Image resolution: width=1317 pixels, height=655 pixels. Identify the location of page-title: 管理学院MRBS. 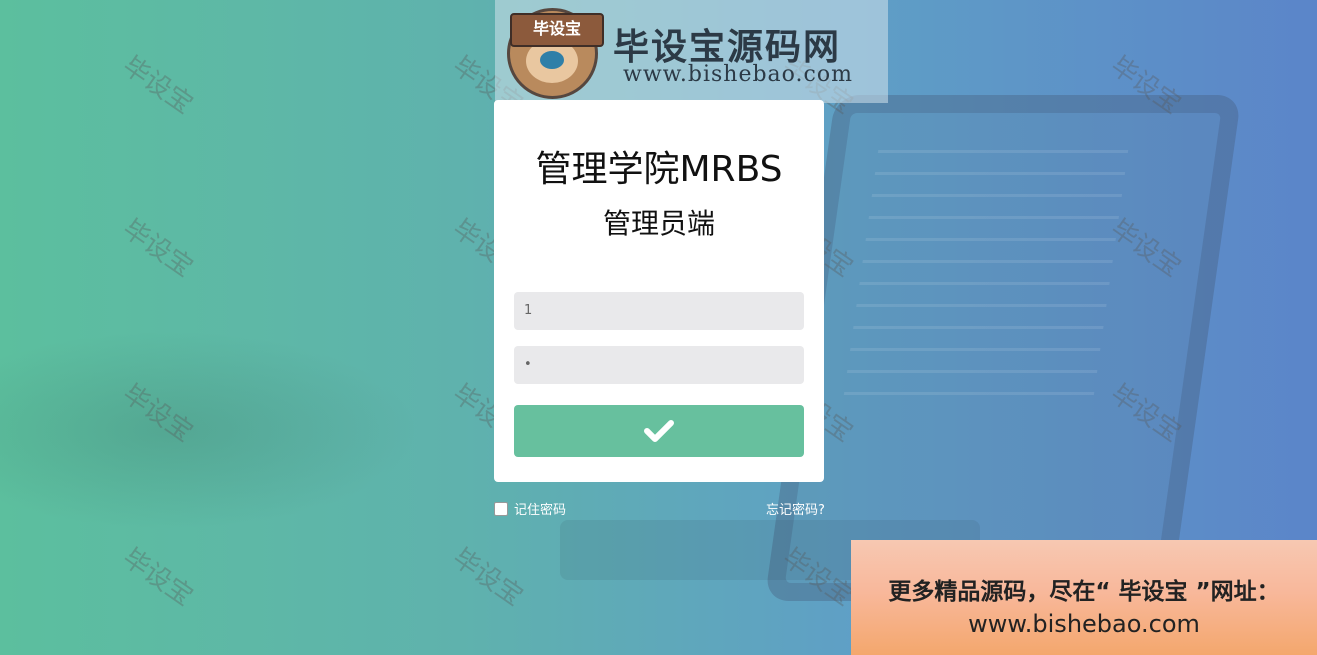
(659, 169).